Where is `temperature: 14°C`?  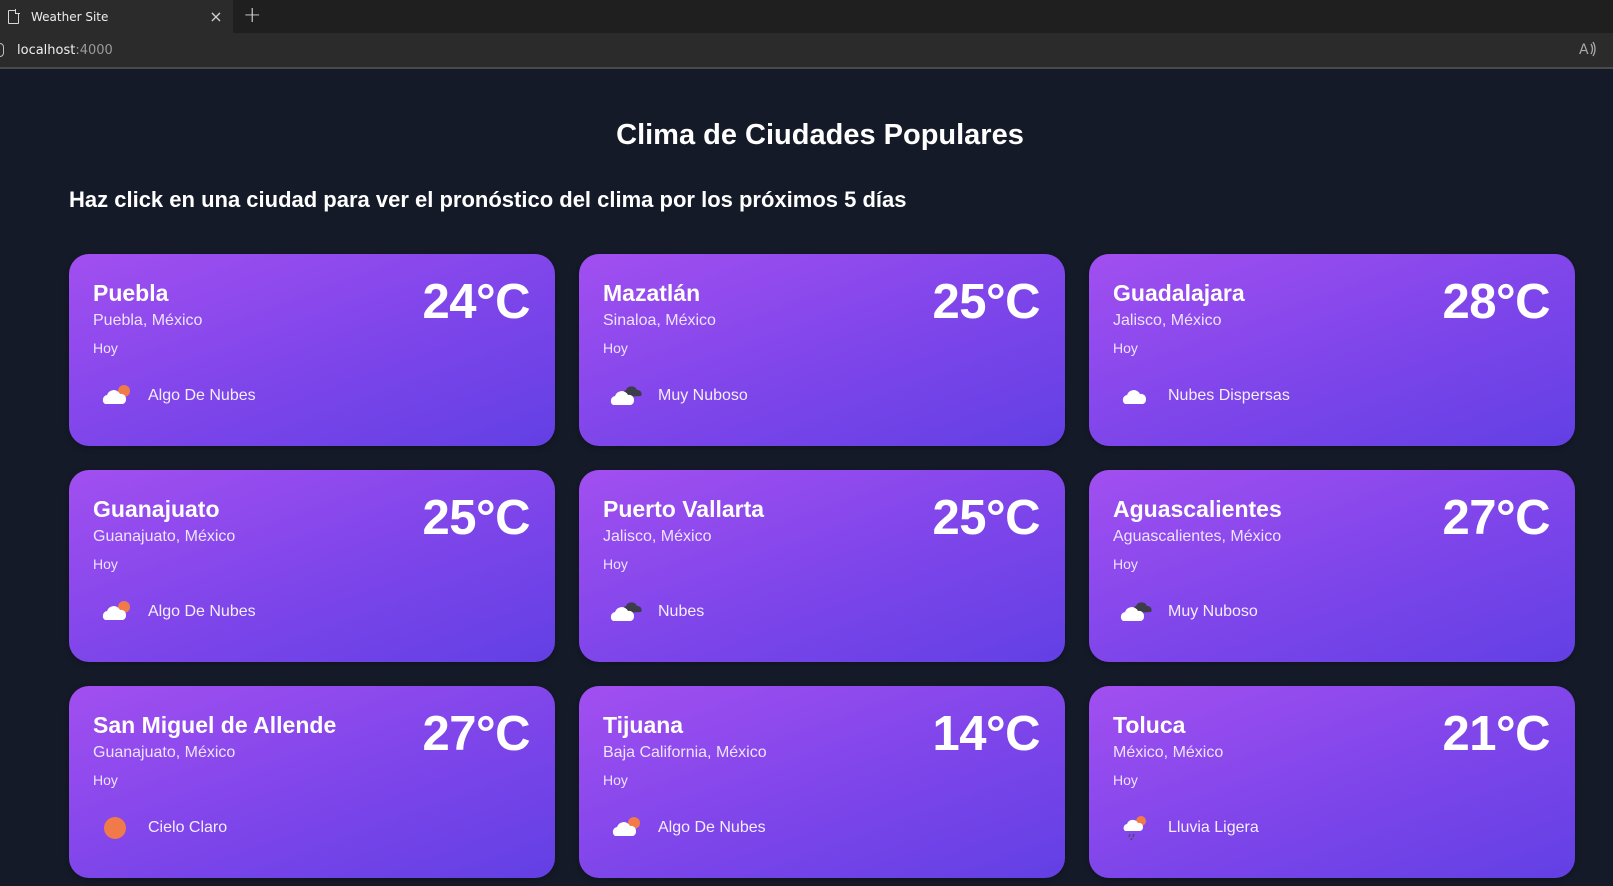
temperature: 14°C is located at coordinates (986, 734).